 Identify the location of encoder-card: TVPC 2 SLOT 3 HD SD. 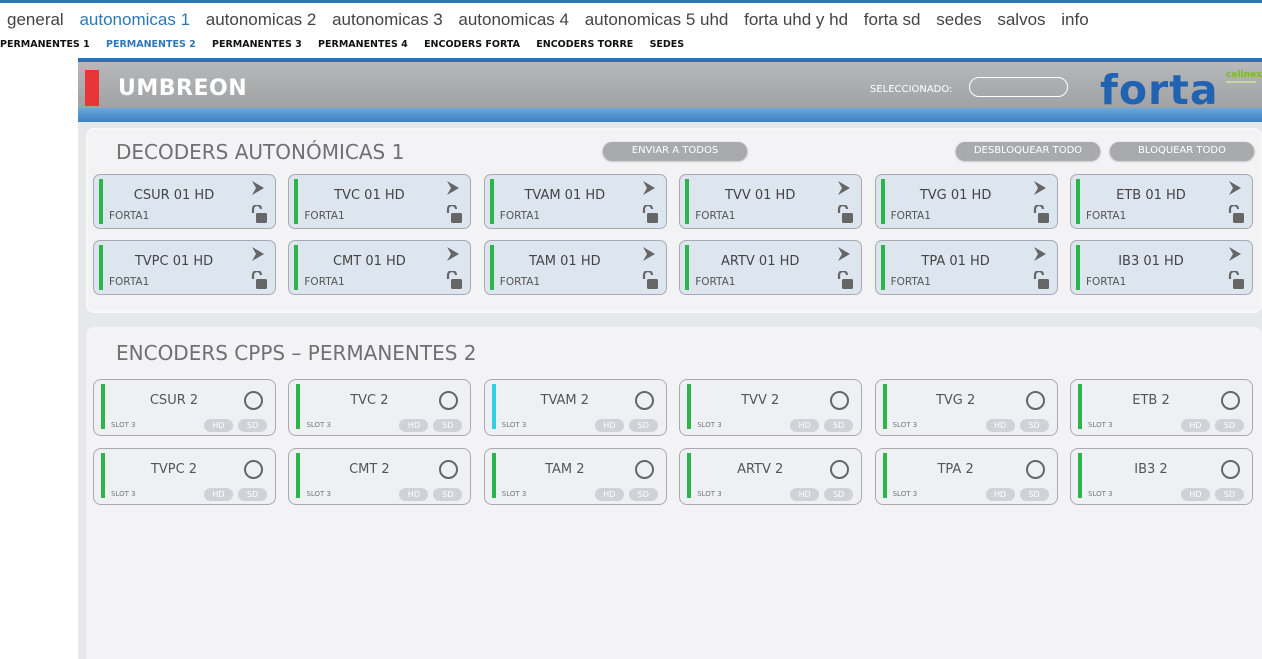
(184, 476).